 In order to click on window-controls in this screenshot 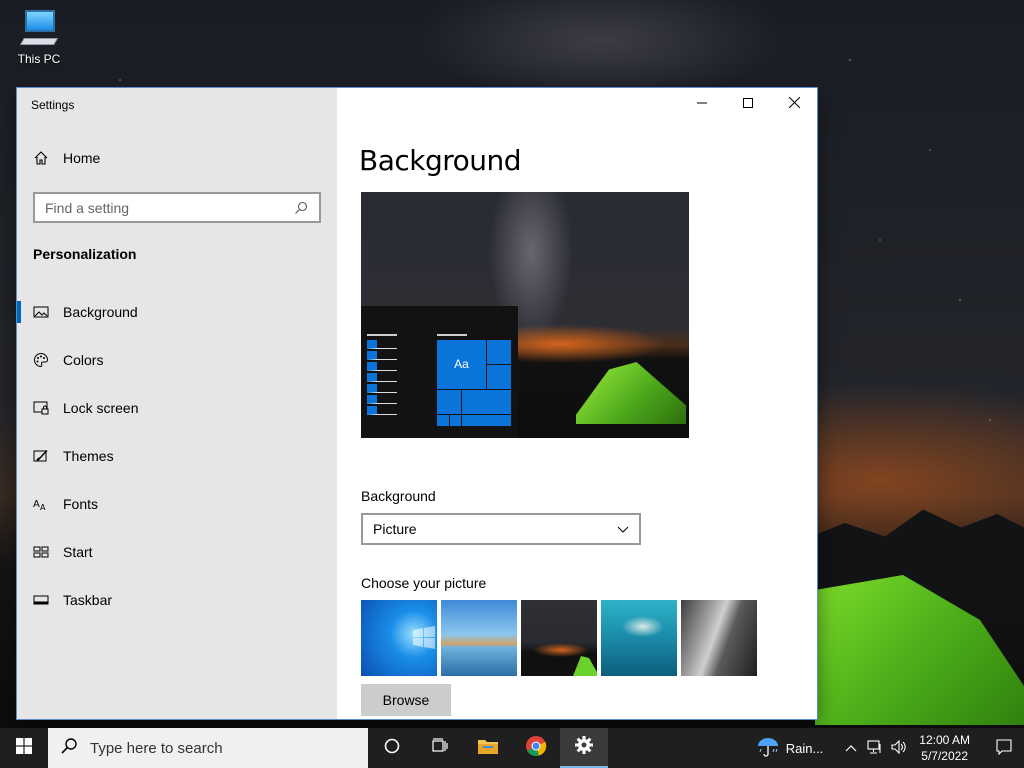, I will do `click(748, 104)`.